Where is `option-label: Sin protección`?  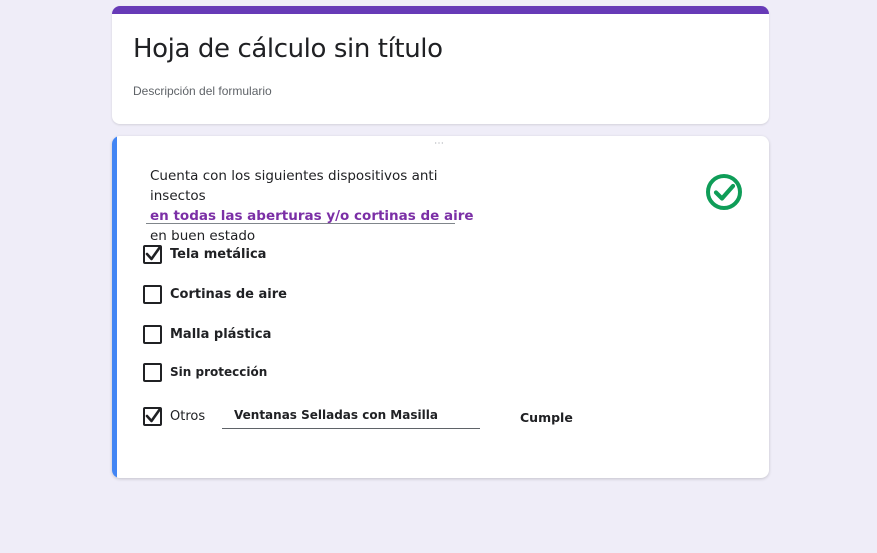
option-label: Sin protección is located at coordinates (219, 372).